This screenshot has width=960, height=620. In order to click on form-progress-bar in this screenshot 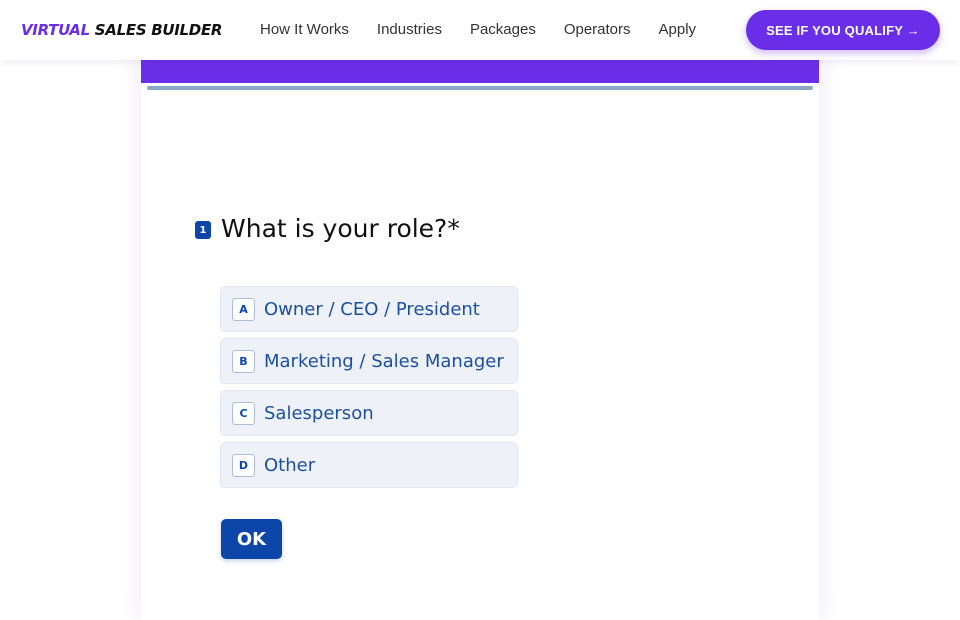, I will do `click(480, 88)`.